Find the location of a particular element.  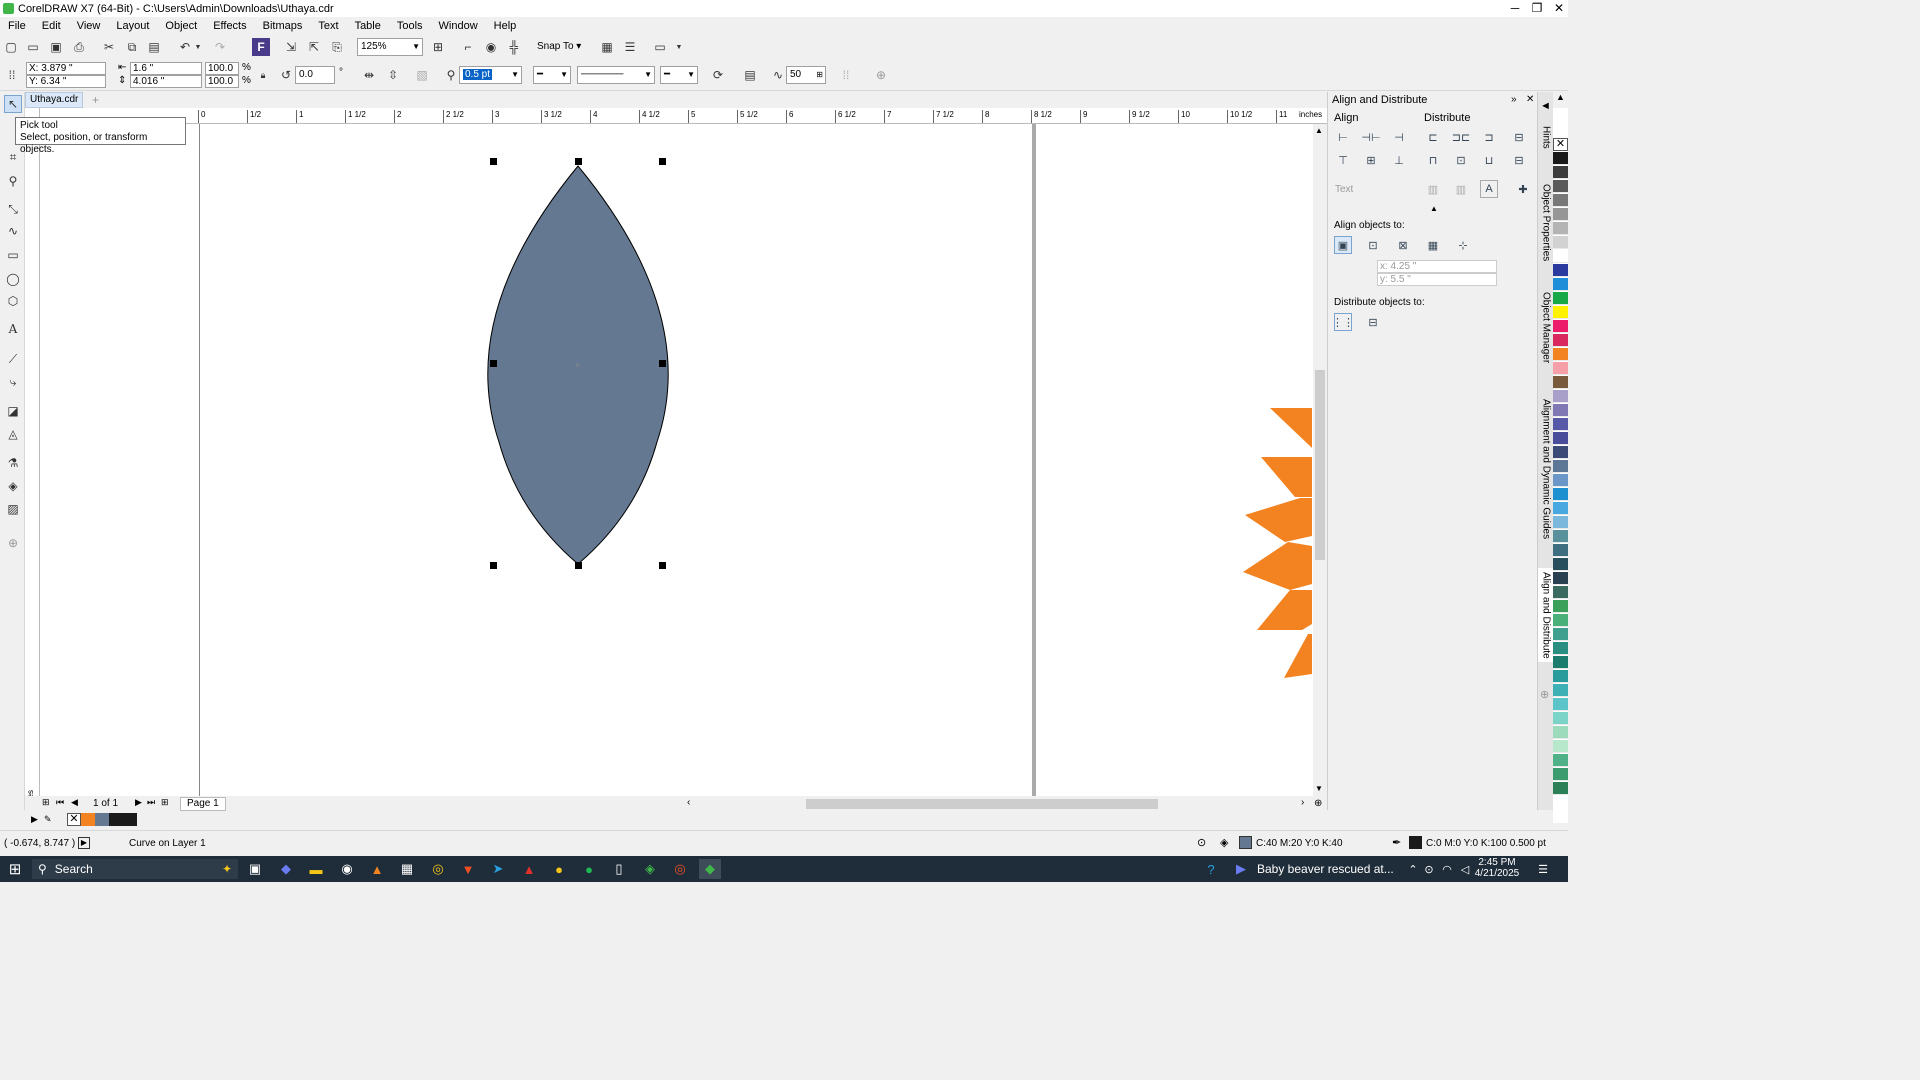

show-rulers-icon: ⌐ is located at coordinates (468, 47).